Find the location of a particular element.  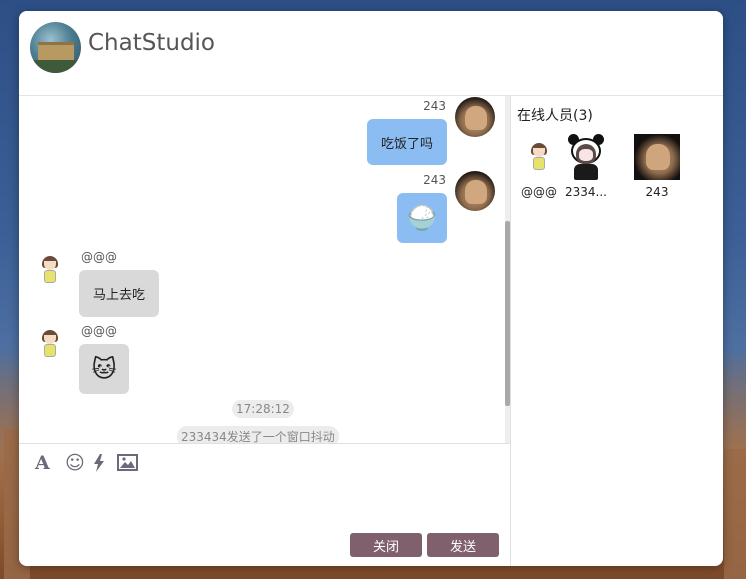

emoji-message: 🐱 is located at coordinates (104, 369).